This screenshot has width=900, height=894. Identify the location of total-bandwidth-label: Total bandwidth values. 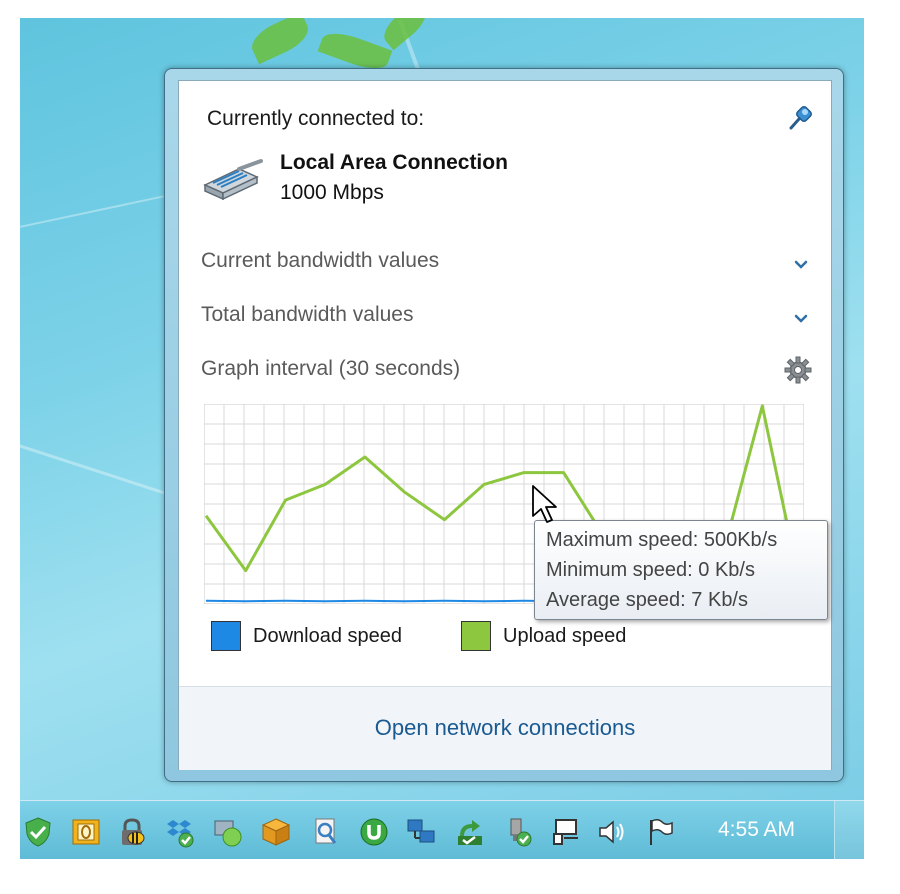
(307, 314).